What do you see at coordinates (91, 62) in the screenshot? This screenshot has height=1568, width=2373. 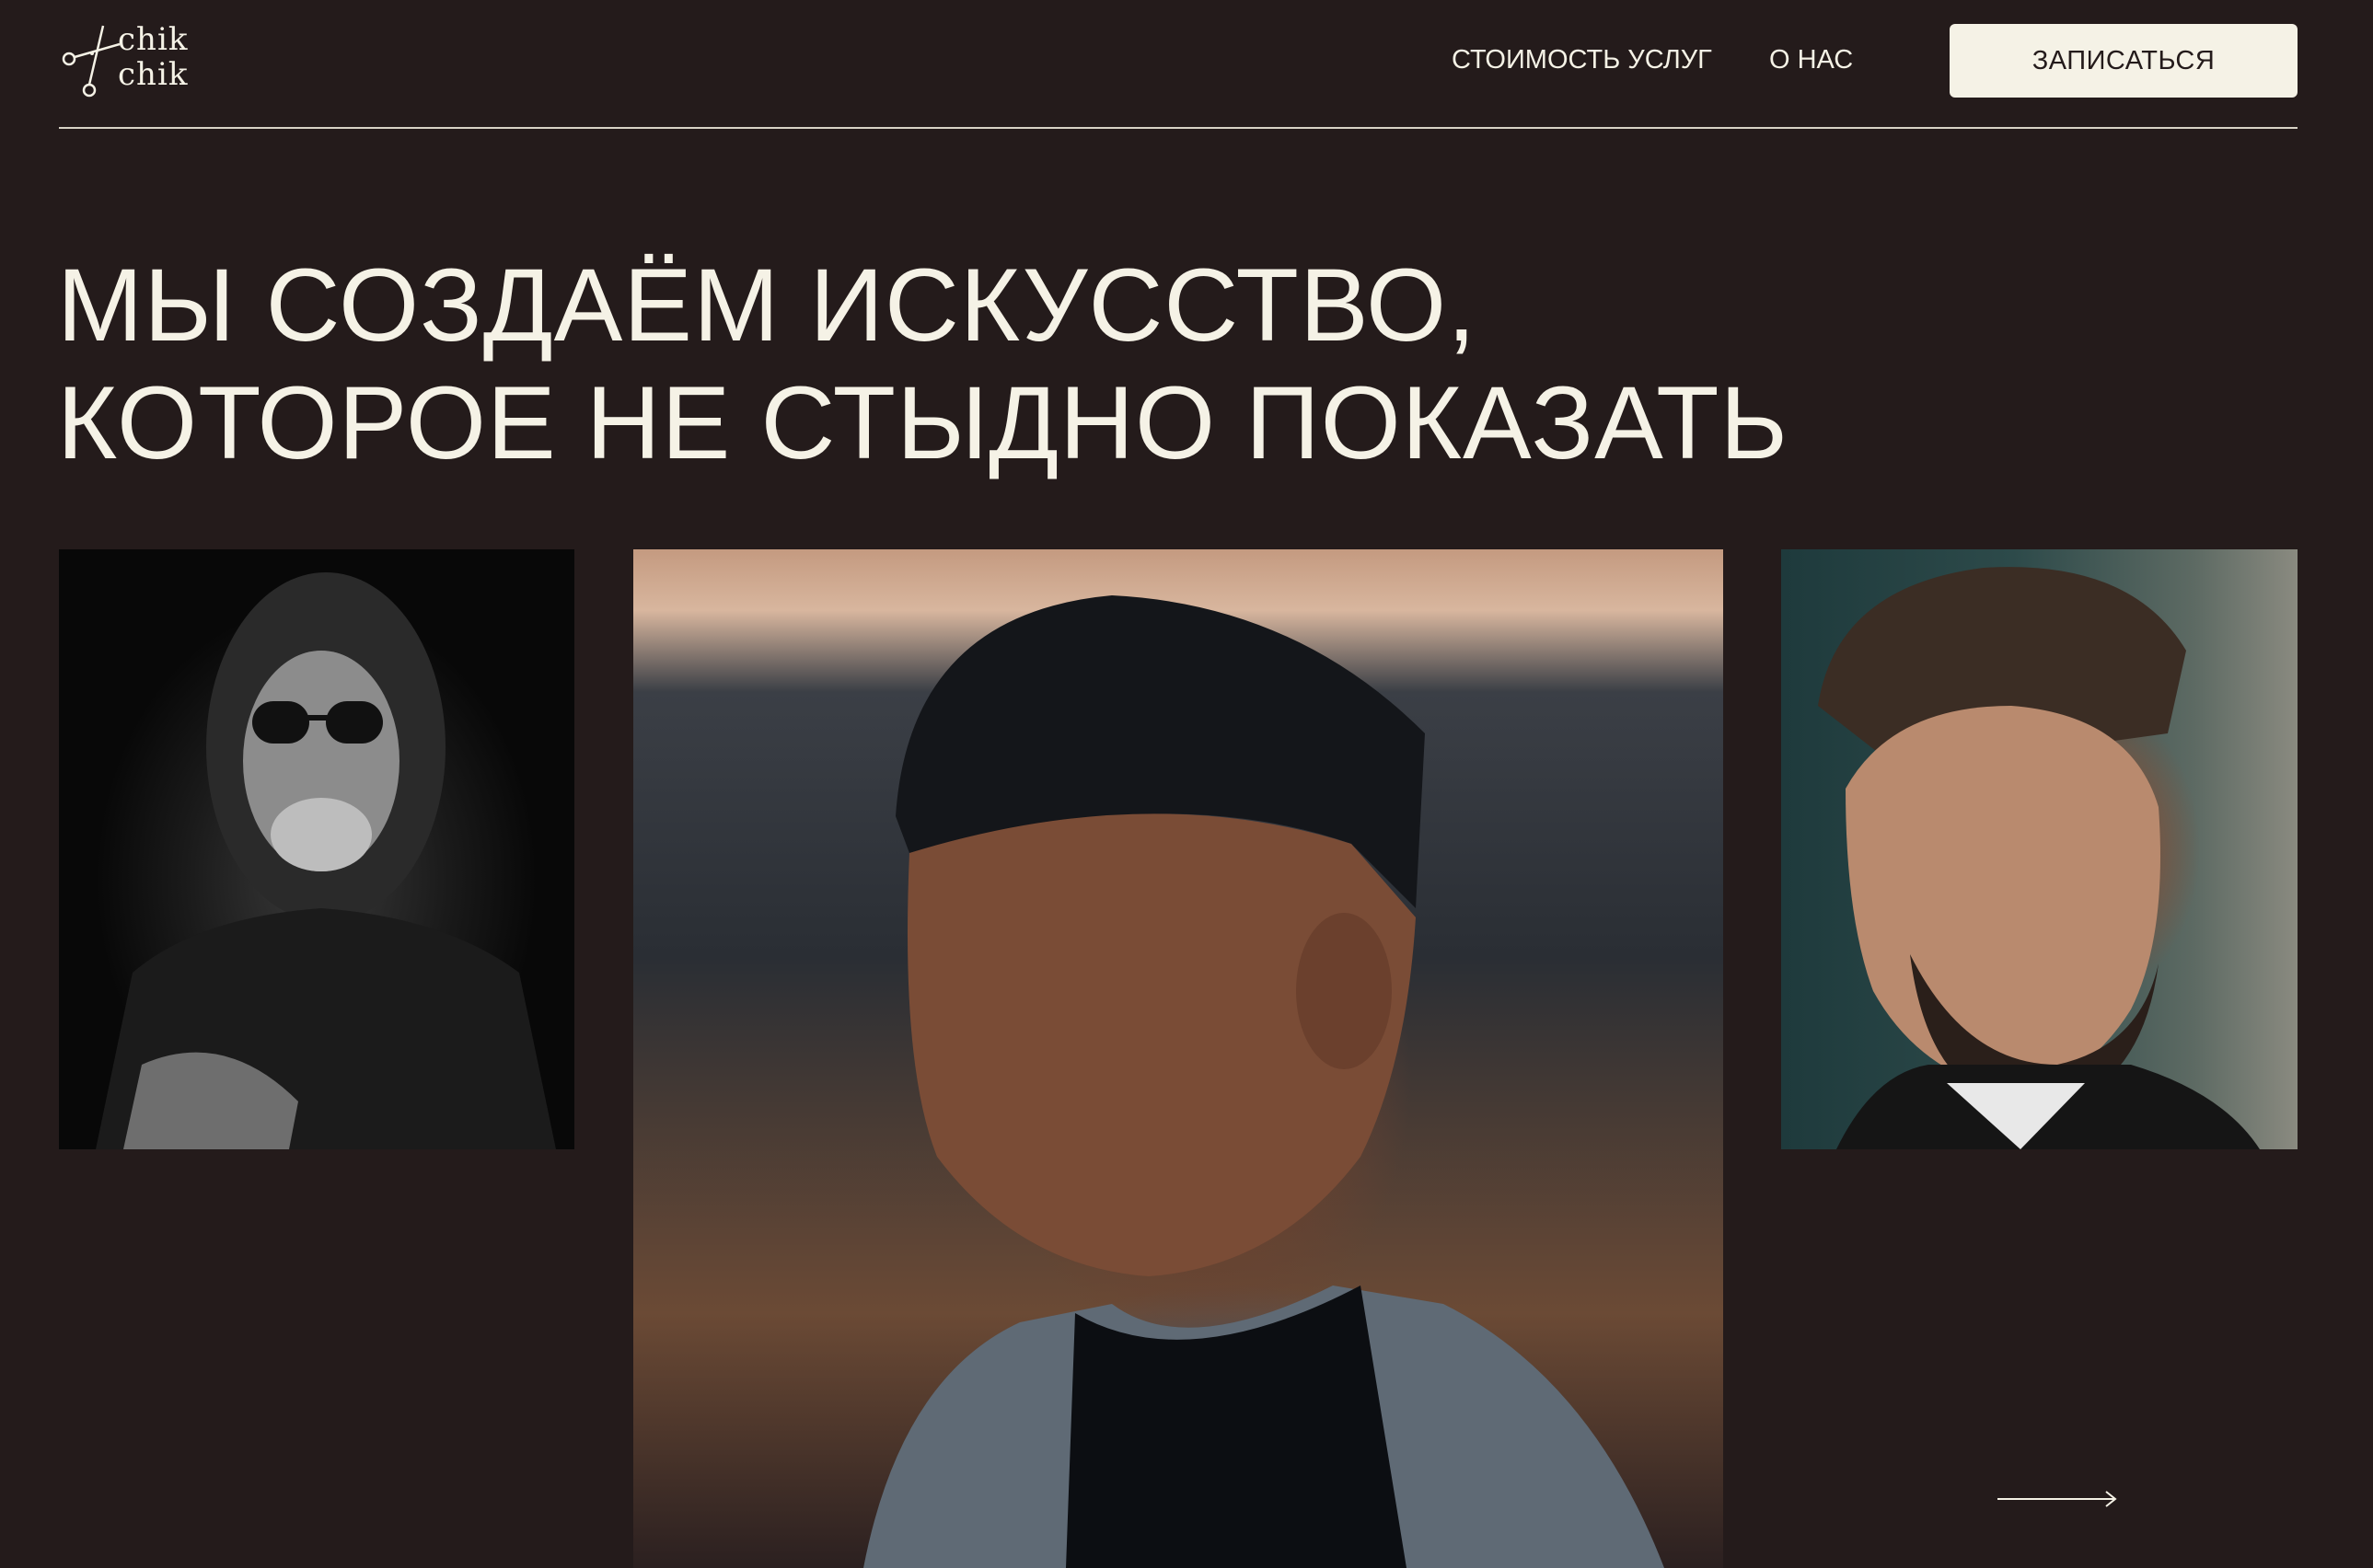 I see `scissors-icon` at bounding box center [91, 62].